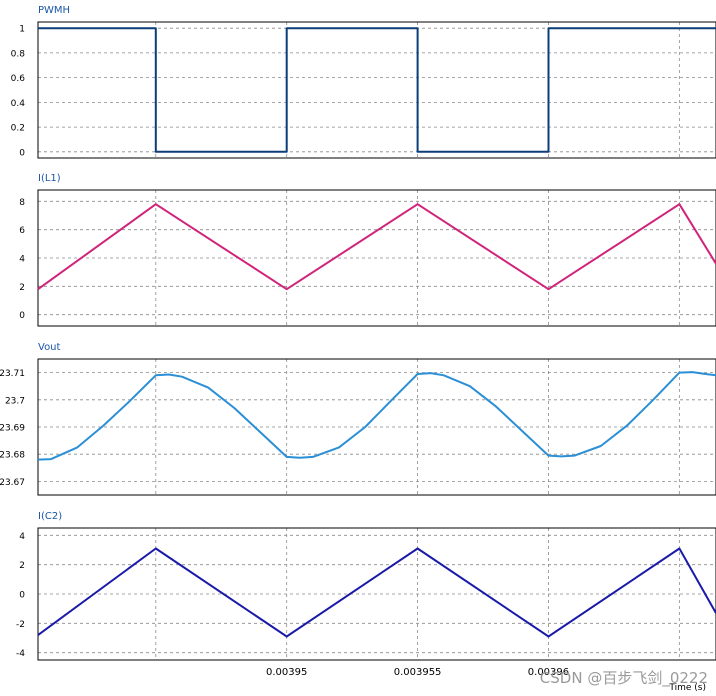  What do you see at coordinates (376, 416) in the screenshot?
I see `vout-series-line` at bounding box center [376, 416].